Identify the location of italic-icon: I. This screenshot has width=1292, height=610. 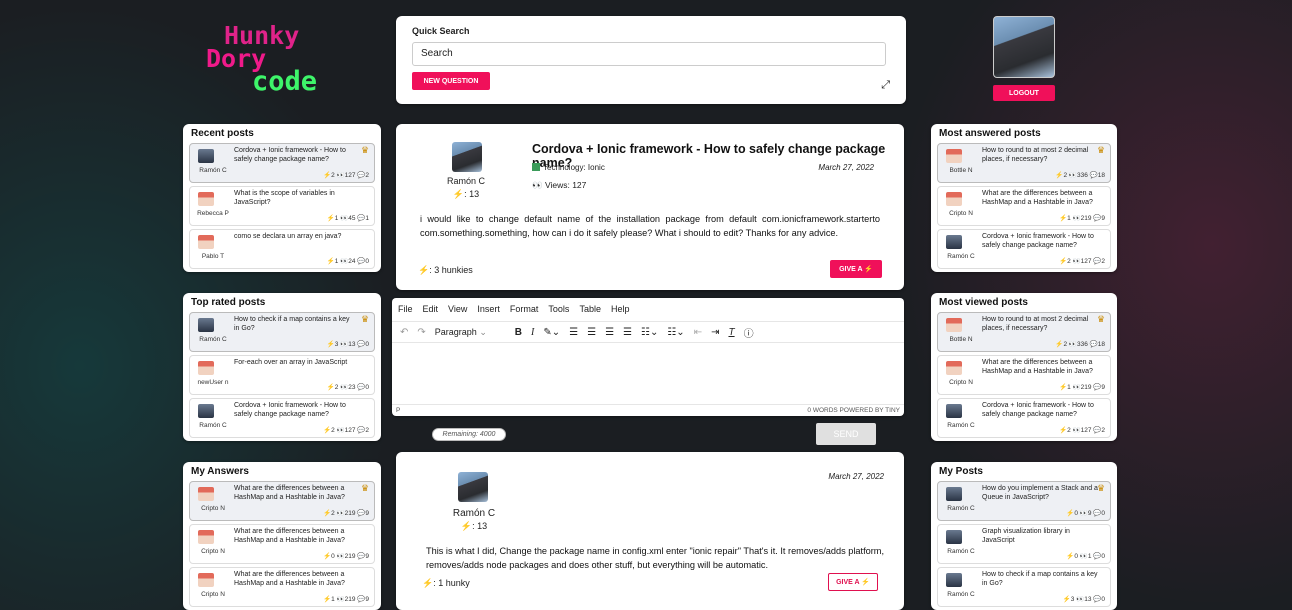
(532, 332).